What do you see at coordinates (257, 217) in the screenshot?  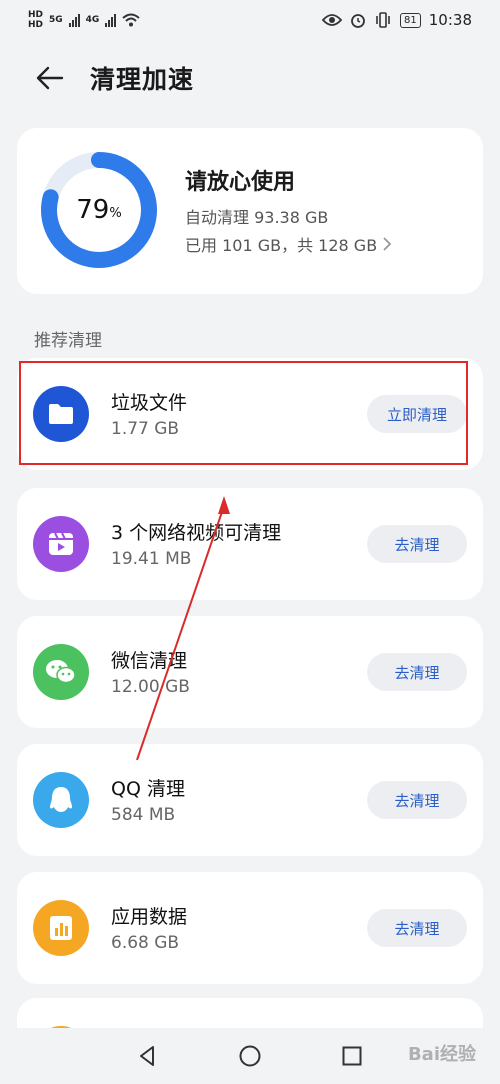 I see `auto-clean-text: 自动清理 93.38 GB` at bounding box center [257, 217].